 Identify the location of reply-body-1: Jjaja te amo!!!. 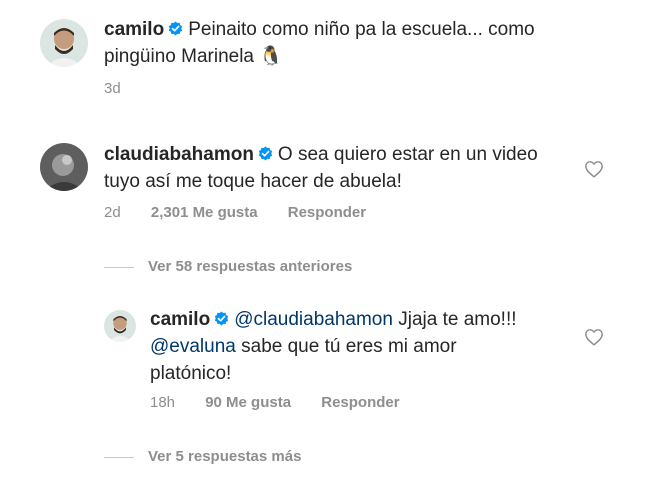
(457, 319).